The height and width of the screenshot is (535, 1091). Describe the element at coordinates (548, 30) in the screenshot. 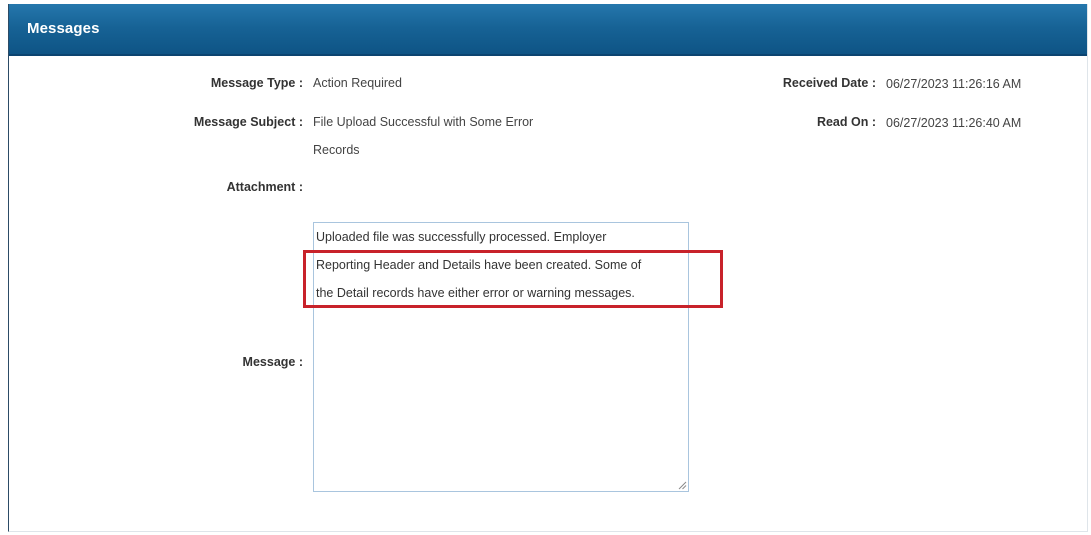

I see `panel-header: Messages` at that location.